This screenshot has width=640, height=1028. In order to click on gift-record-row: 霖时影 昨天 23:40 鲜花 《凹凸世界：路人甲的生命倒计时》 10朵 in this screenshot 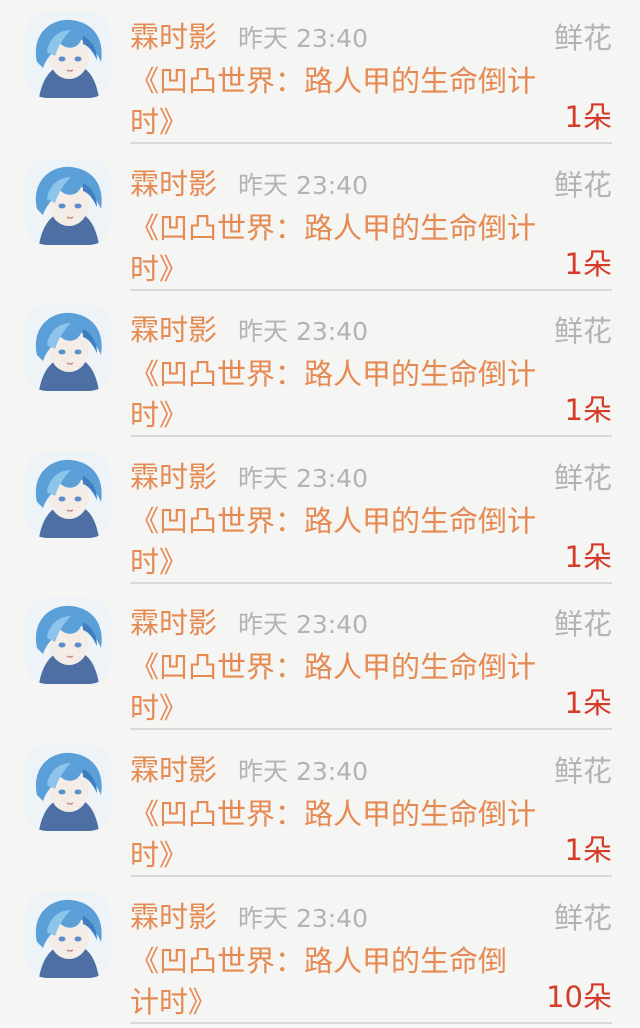, I will do `click(320, 953)`.